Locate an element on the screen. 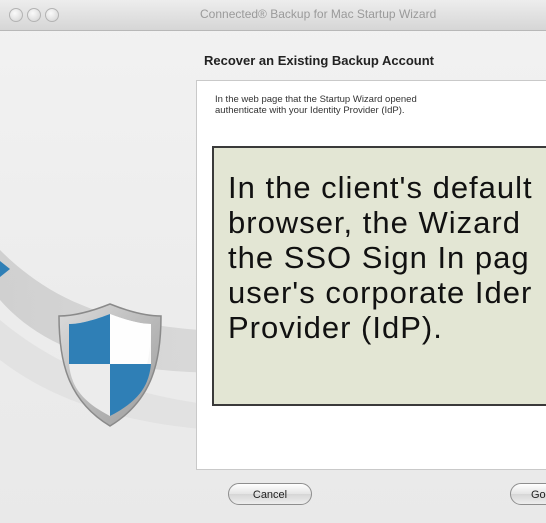 The width and height of the screenshot is (546, 523). title-bar: Connected® Backup for Mac Startup Wizard is located at coordinates (273, 15).